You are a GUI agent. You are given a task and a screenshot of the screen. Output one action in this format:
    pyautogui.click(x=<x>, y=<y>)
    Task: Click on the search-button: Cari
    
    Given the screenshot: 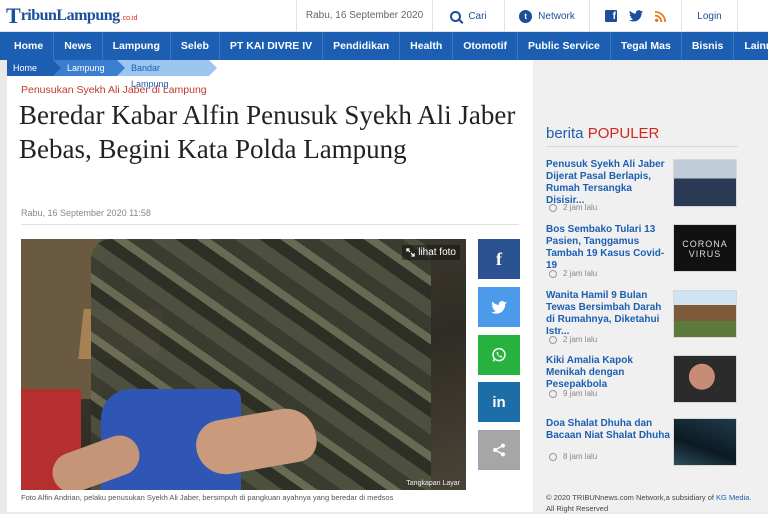 What is the action you would take?
    pyautogui.click(x=469, y=16)
    